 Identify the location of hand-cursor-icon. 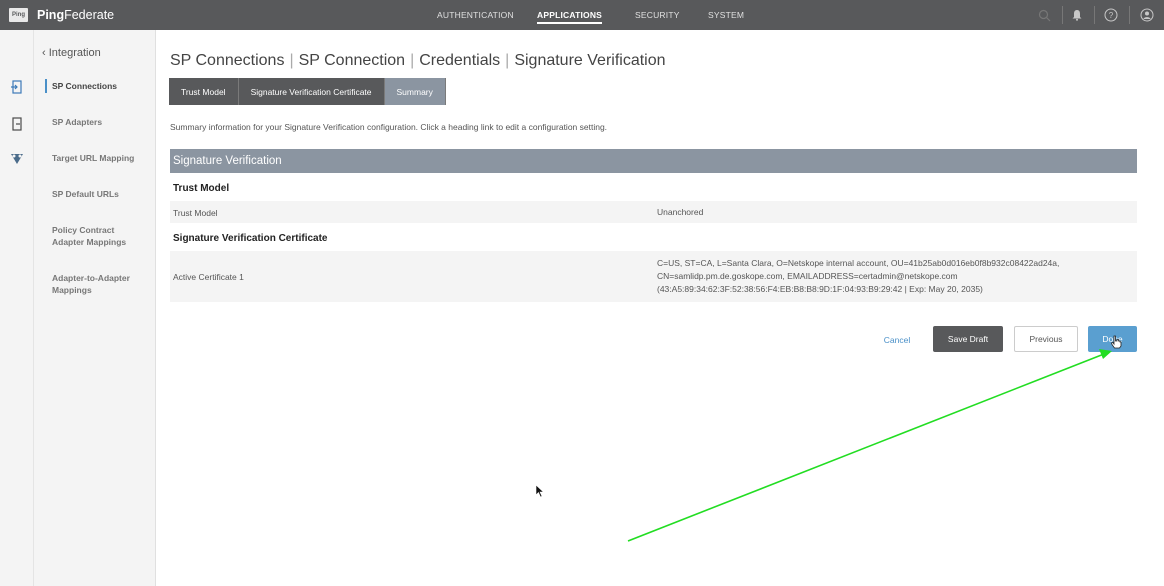
(1116, 342).